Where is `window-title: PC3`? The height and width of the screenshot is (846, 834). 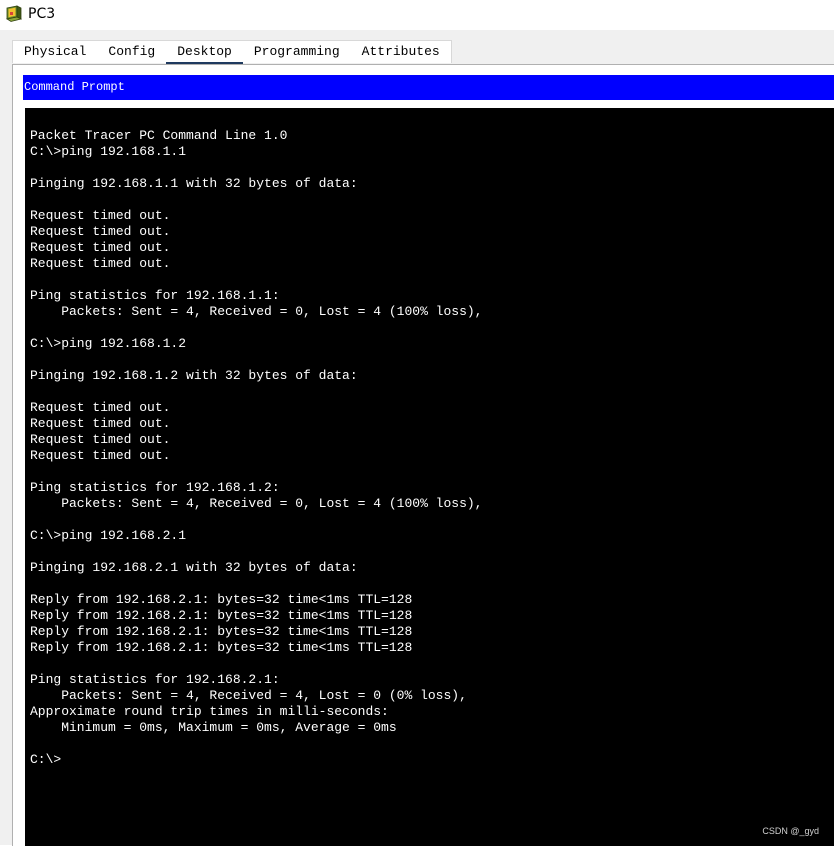
window-title: PC3 is located at coordinates (42, 14).